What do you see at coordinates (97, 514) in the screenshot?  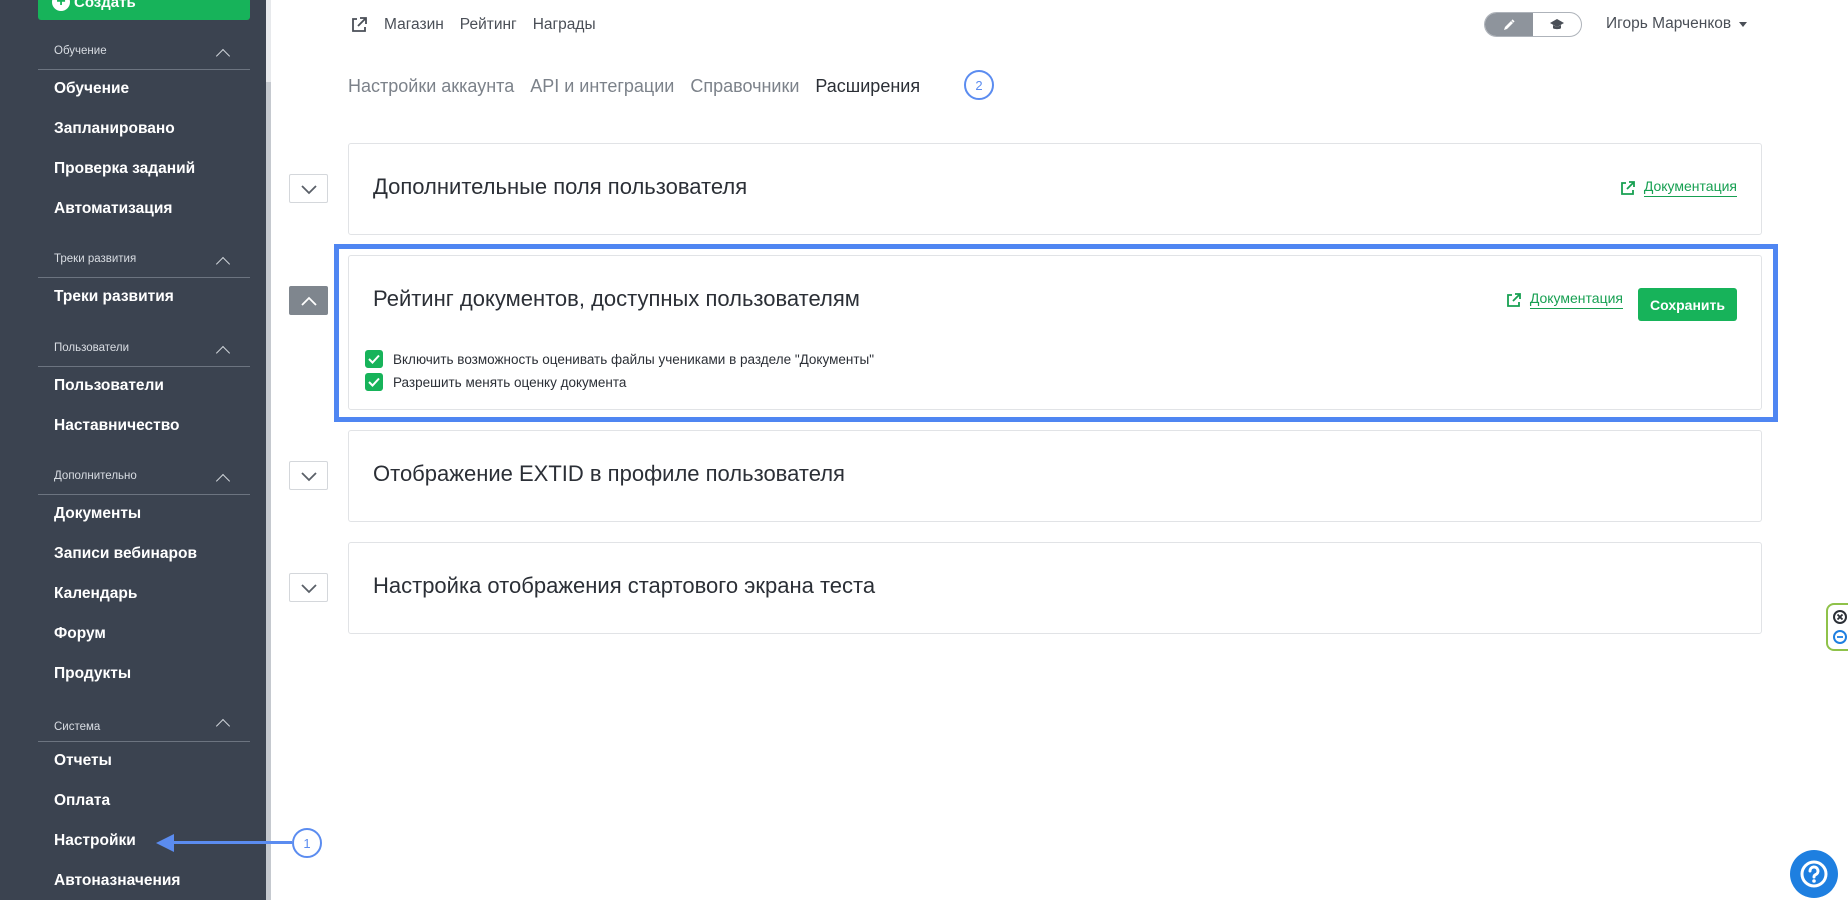 I see `sidebar-item-documents: Документы` at bounding box center [97, 514].